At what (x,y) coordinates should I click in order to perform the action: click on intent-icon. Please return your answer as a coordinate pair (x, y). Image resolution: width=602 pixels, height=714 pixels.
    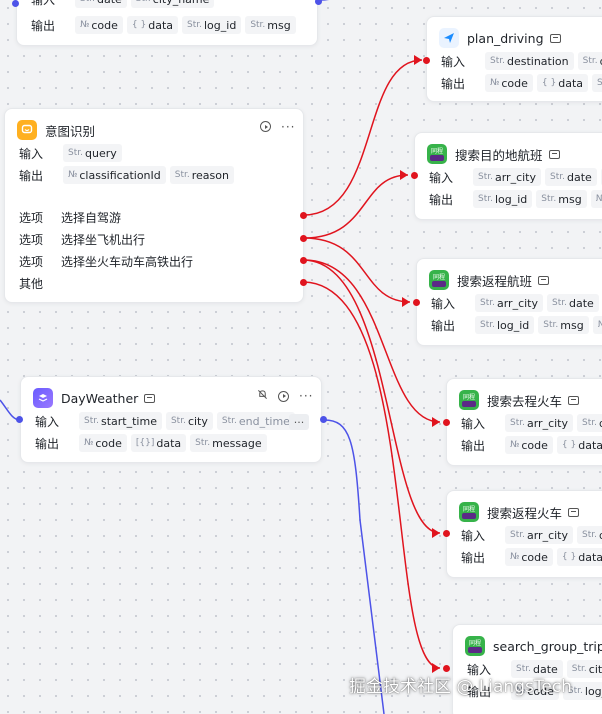
    Looking at the image, I should click on (27, 130).